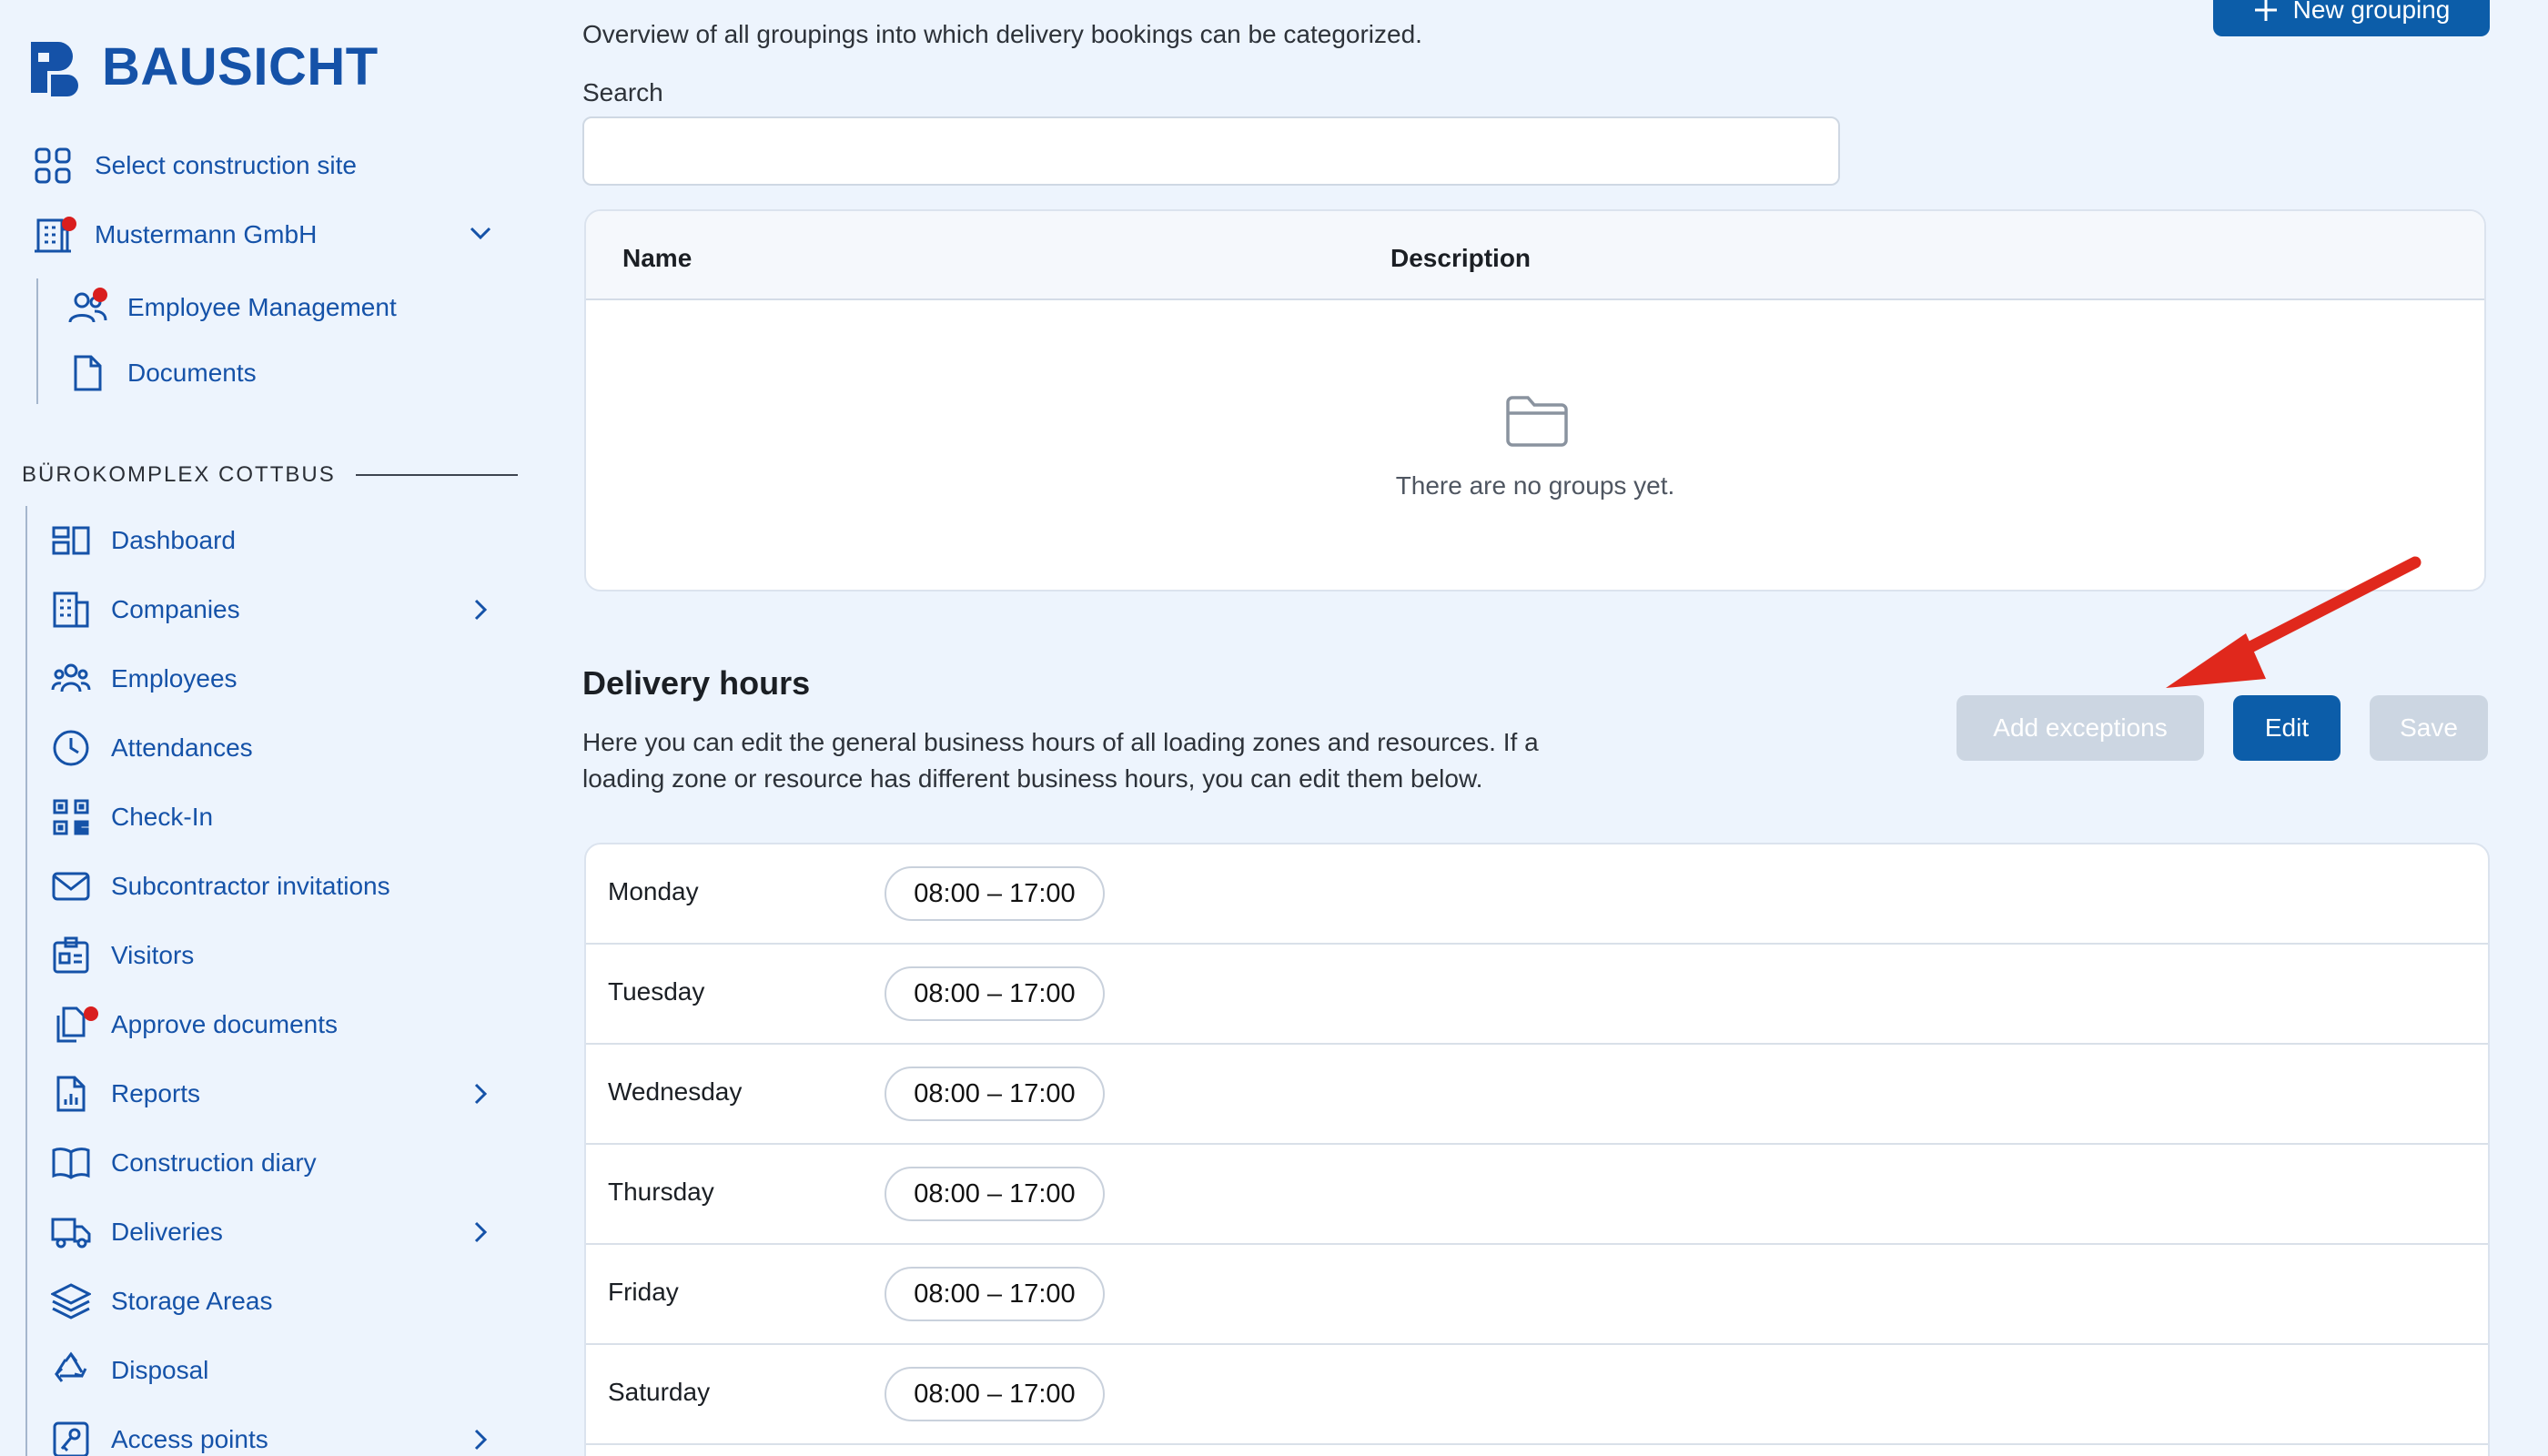  I want to click on table-row: Friday 08:00 – 17:00, so click(1537, 1295).